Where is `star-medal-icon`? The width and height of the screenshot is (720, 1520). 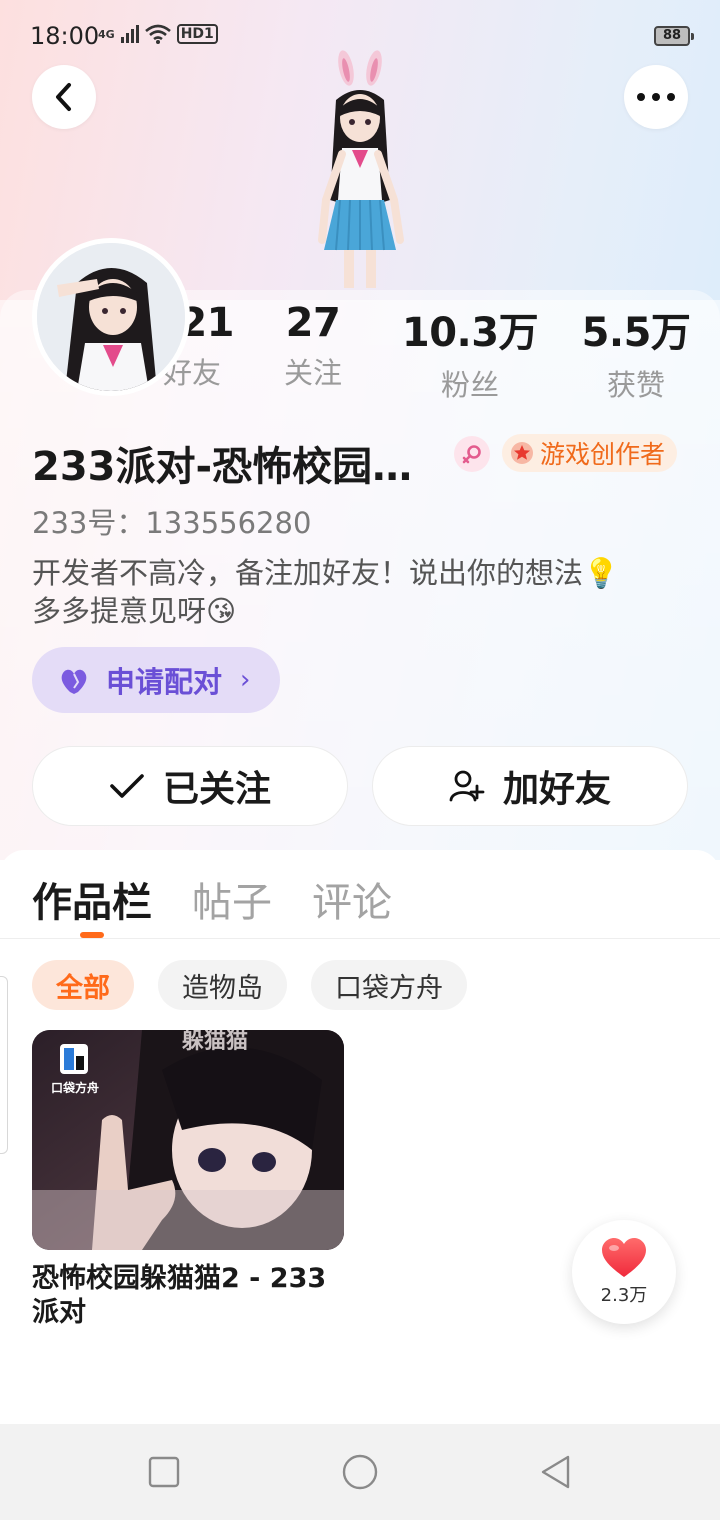
star-medal-icon is located at coordinates (522, 453).